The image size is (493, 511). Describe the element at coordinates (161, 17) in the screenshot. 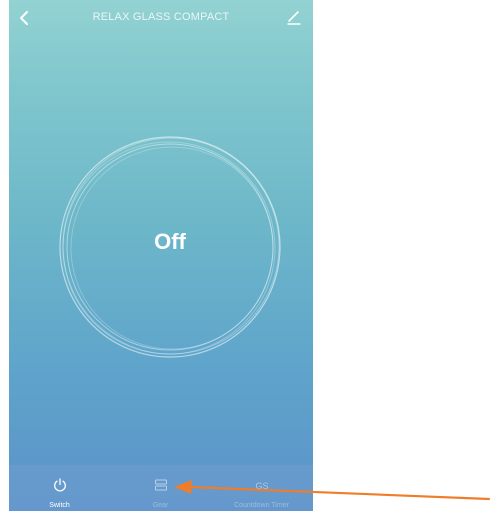

I see `page-title: RELAX GLASS COMPACT` at that location.